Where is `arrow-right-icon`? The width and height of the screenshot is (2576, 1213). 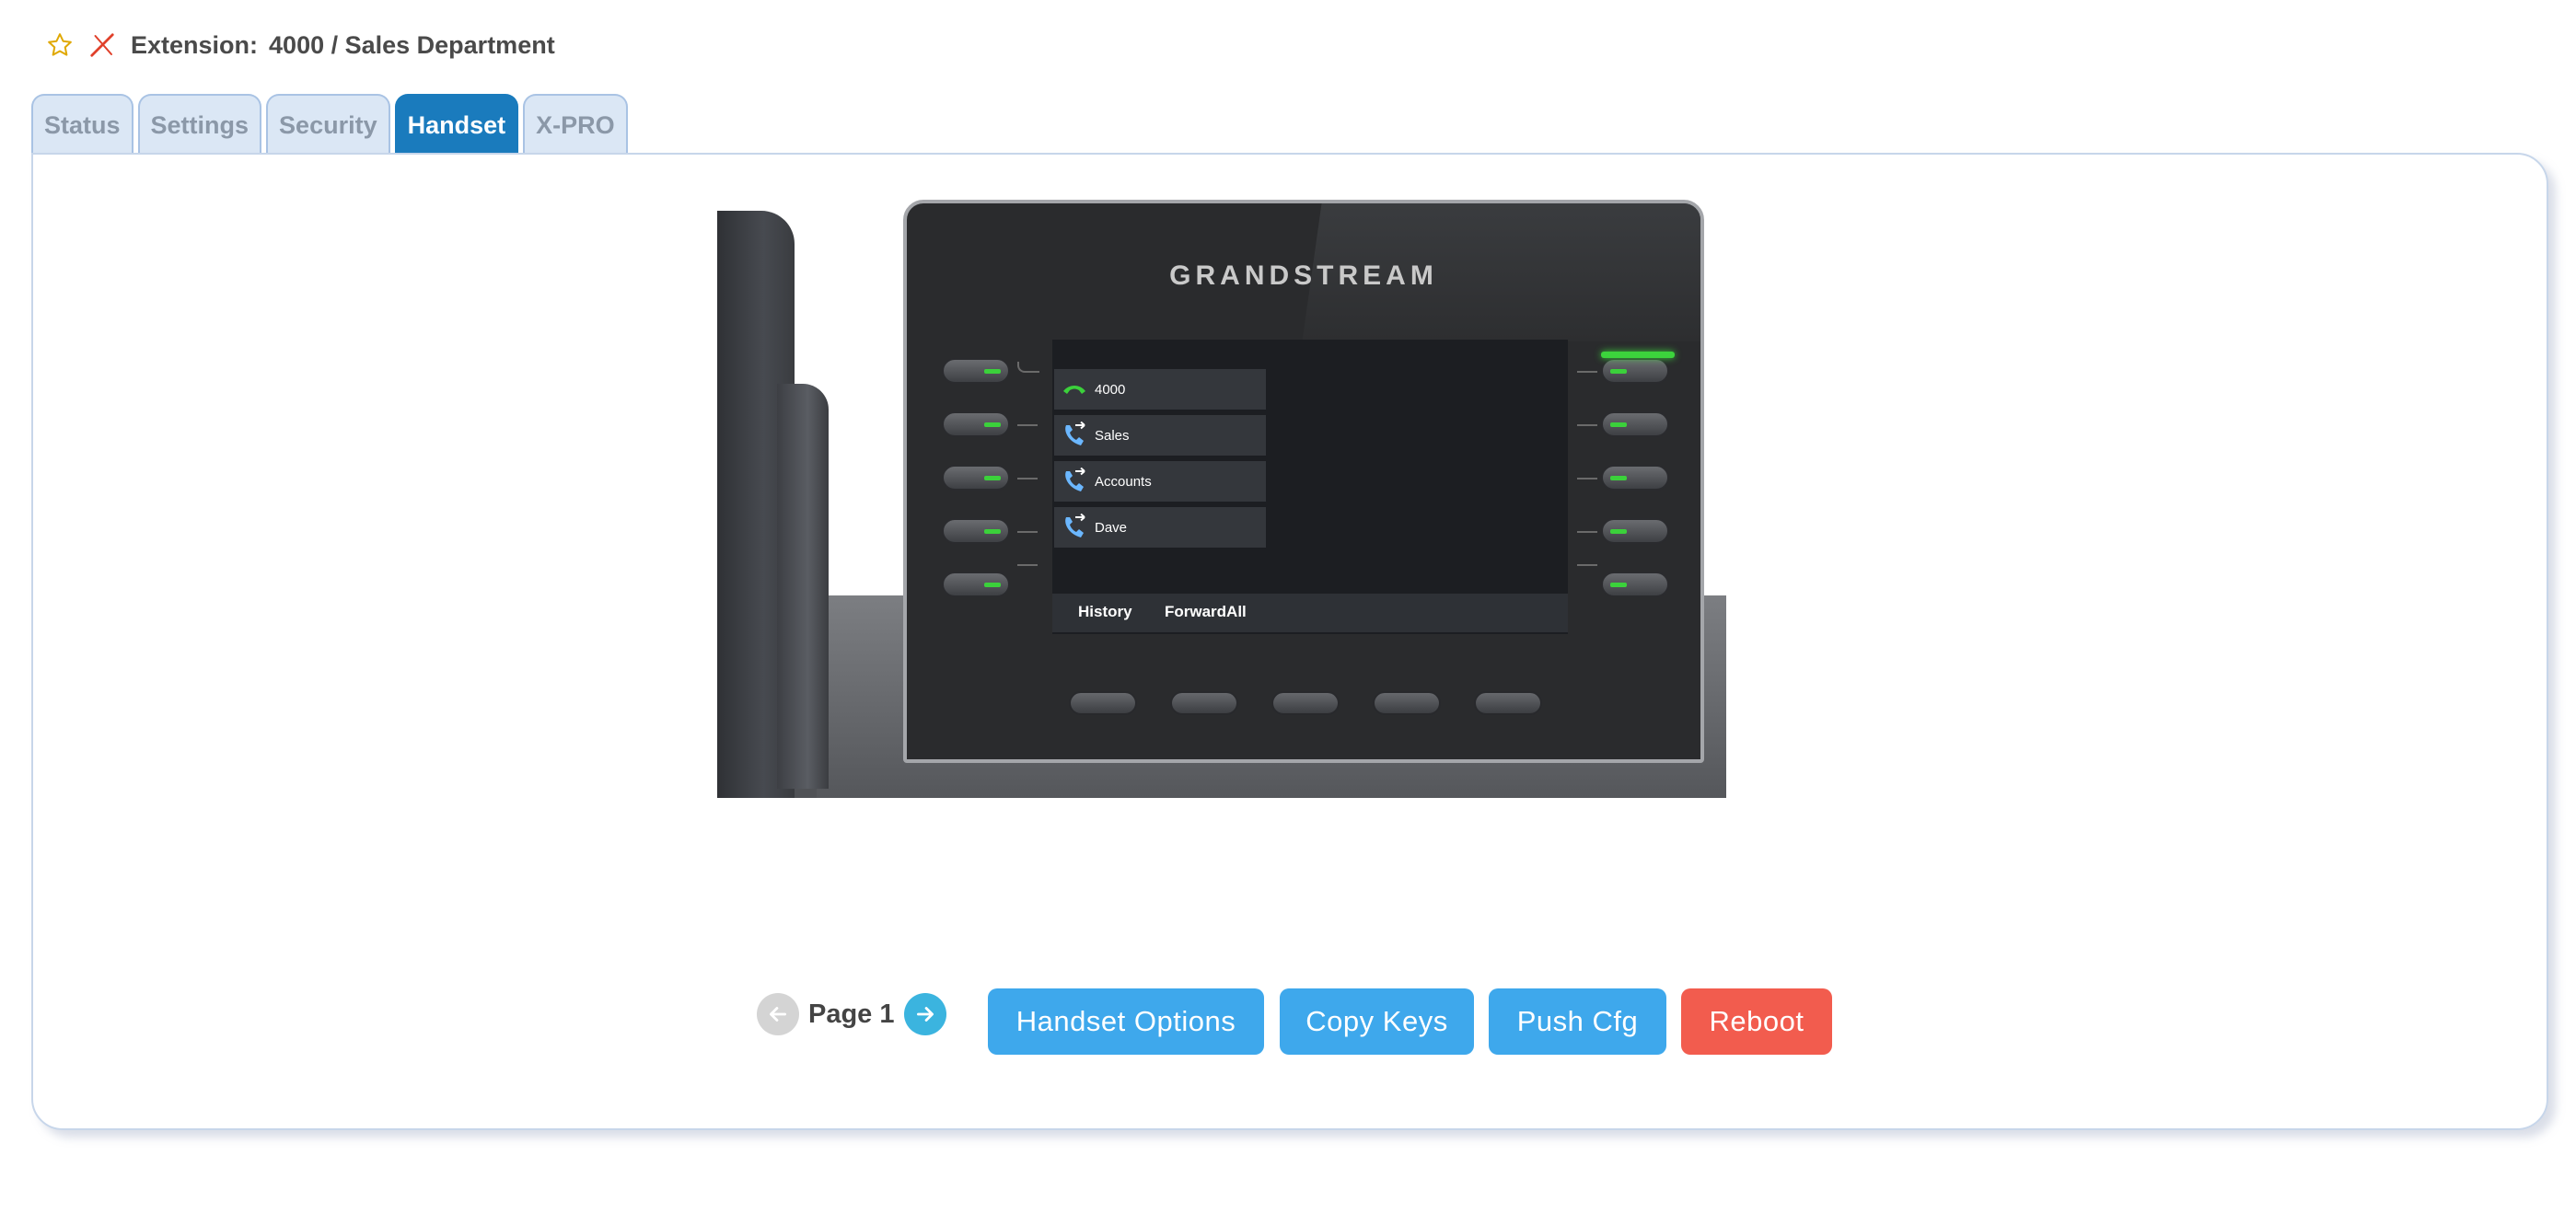 arrow-right-icon is located at coordinates (924, 1014).